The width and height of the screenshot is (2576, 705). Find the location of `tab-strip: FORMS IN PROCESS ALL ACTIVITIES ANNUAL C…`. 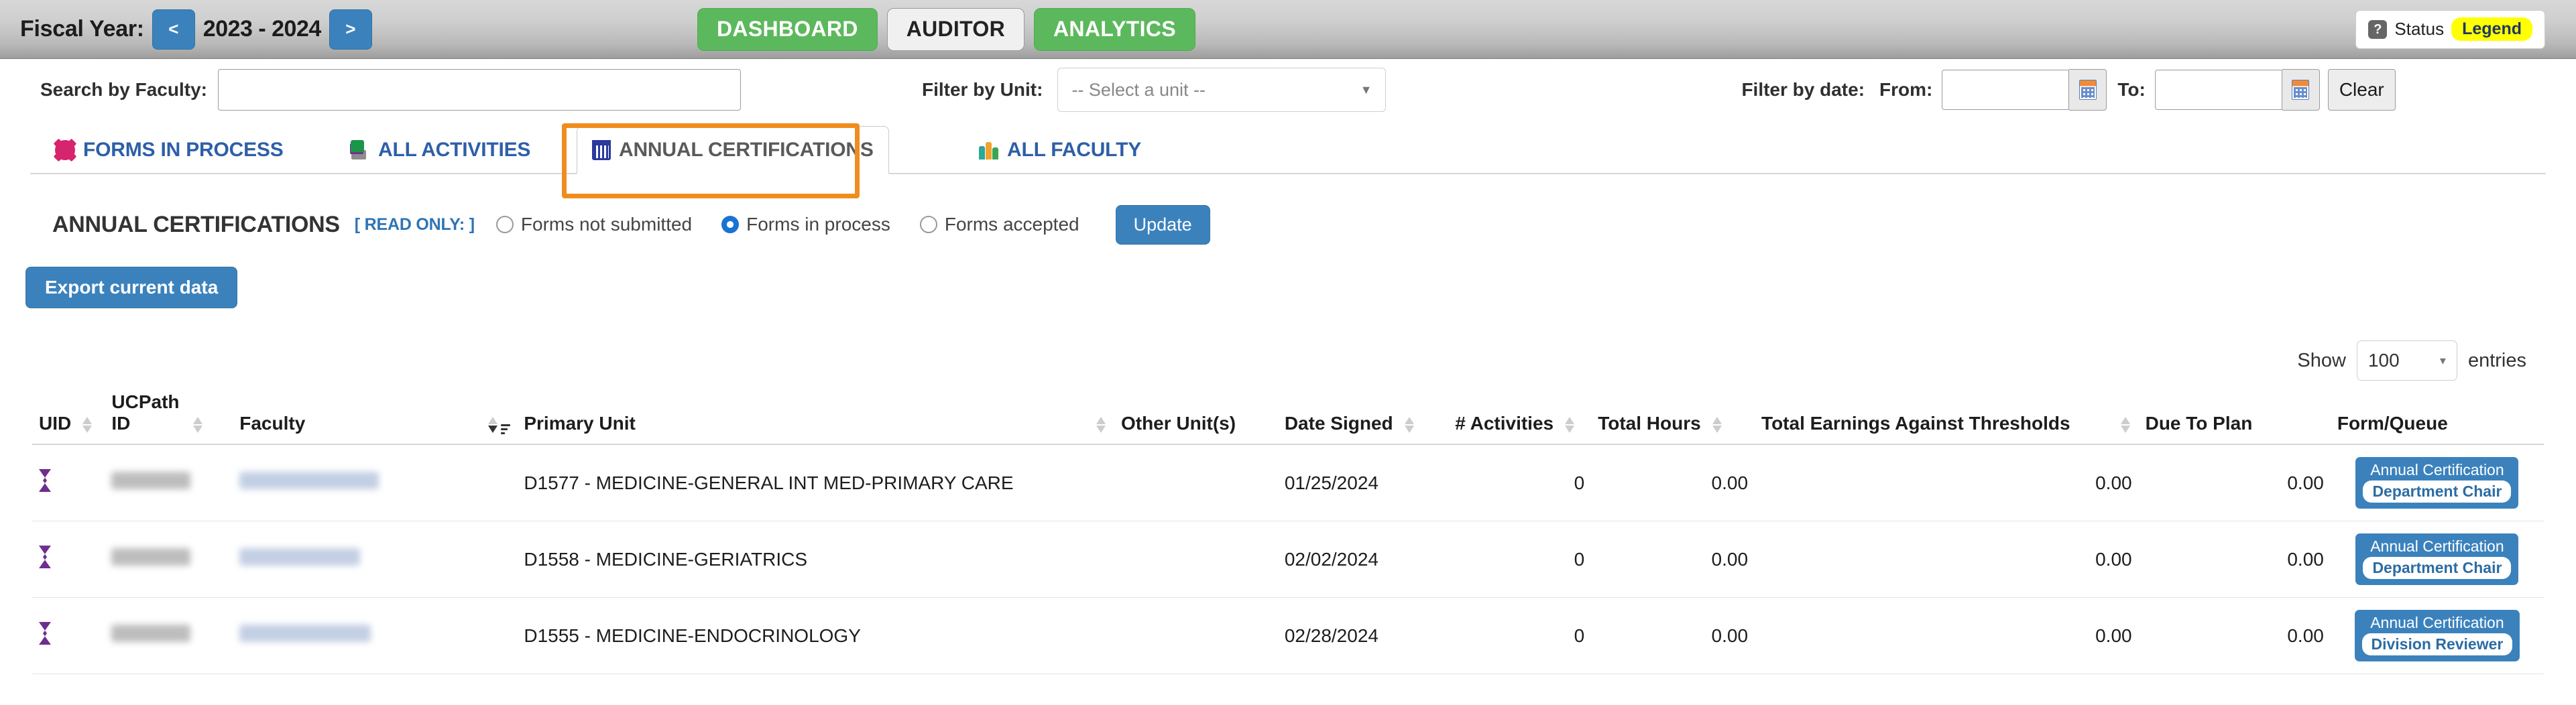

tab-strip: FORMS IN PROCESS ALL ACTIVITIES ANNUAL C… is located at coordinates (1288, 149).